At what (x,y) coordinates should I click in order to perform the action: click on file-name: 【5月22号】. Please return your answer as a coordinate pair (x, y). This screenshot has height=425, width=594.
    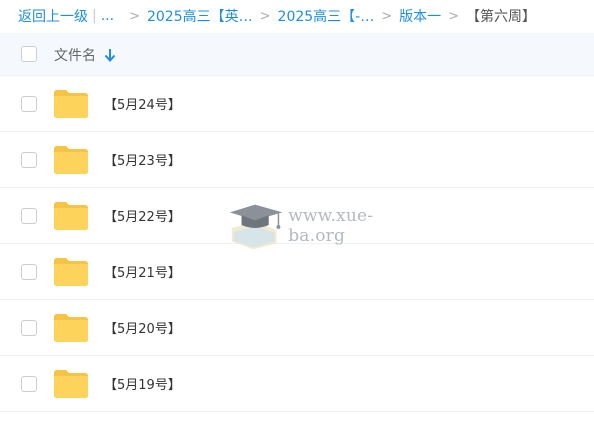
    Looking at the image, I should click on (142, 215).